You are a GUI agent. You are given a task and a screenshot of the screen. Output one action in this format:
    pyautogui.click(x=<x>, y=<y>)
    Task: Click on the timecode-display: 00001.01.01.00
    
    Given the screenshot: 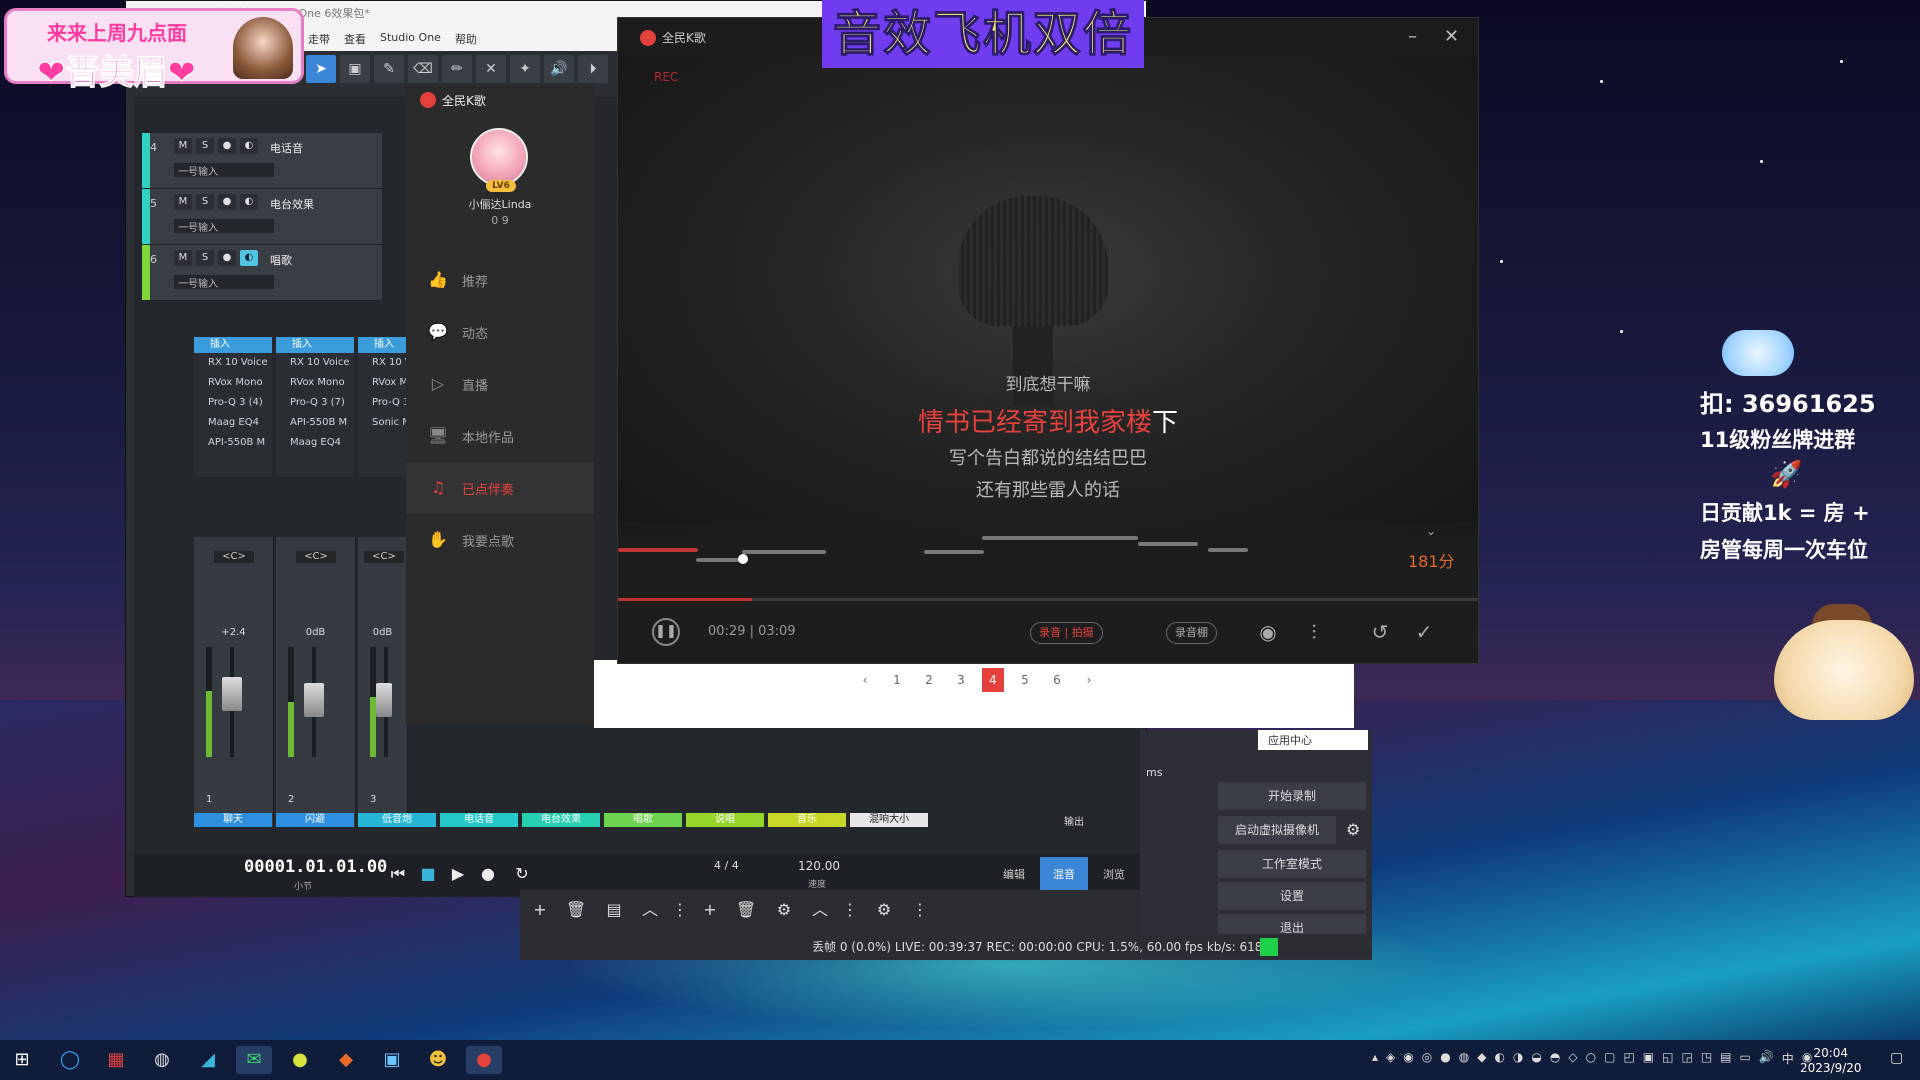 What is the action you would take?
    pyautogui.click(x=315, y=867)
    